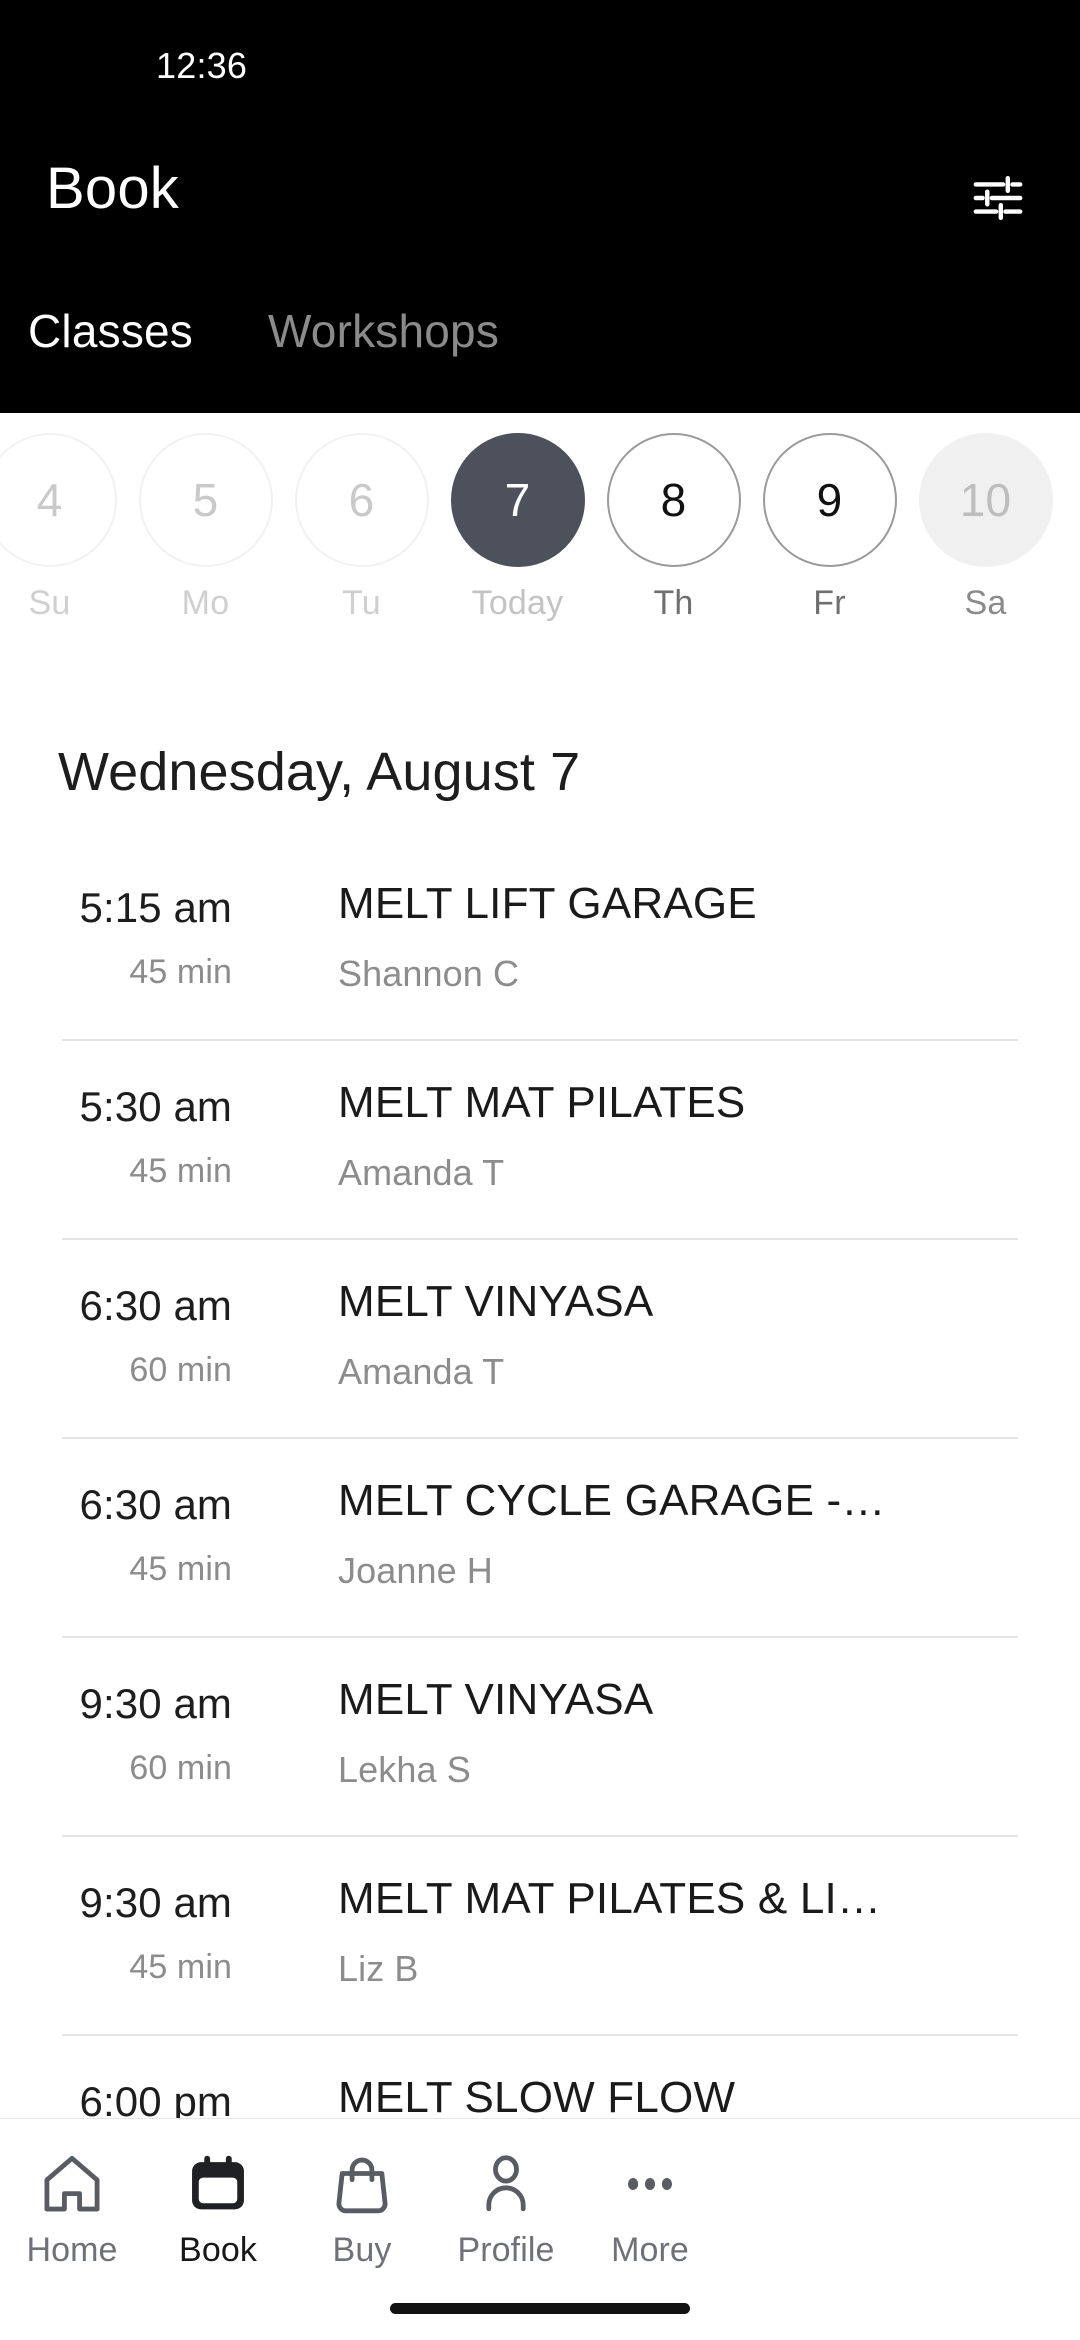  What do you see at coordinates (650, 2184) in the screenshot?
I see `dots-icon` at bounding box center [650, 2184].